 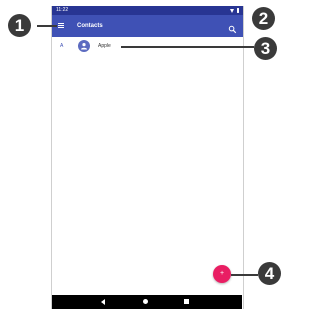 I want to click on callout-4: 4, so click(x=269, y=273).